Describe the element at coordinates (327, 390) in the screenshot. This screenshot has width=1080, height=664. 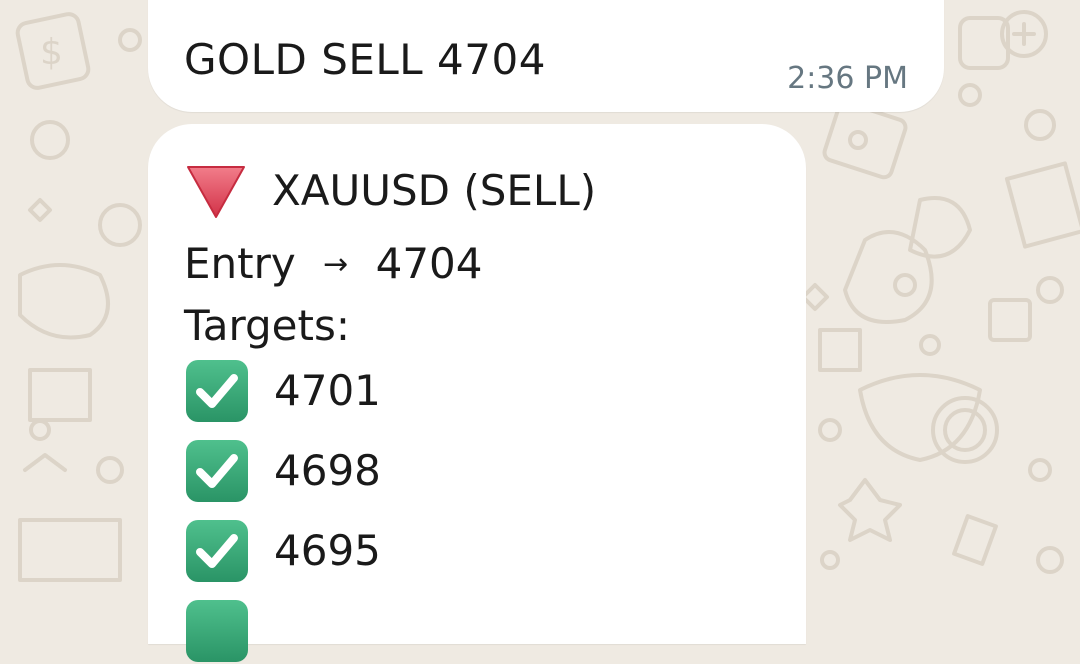
I see `target-value: 4701` at that location.